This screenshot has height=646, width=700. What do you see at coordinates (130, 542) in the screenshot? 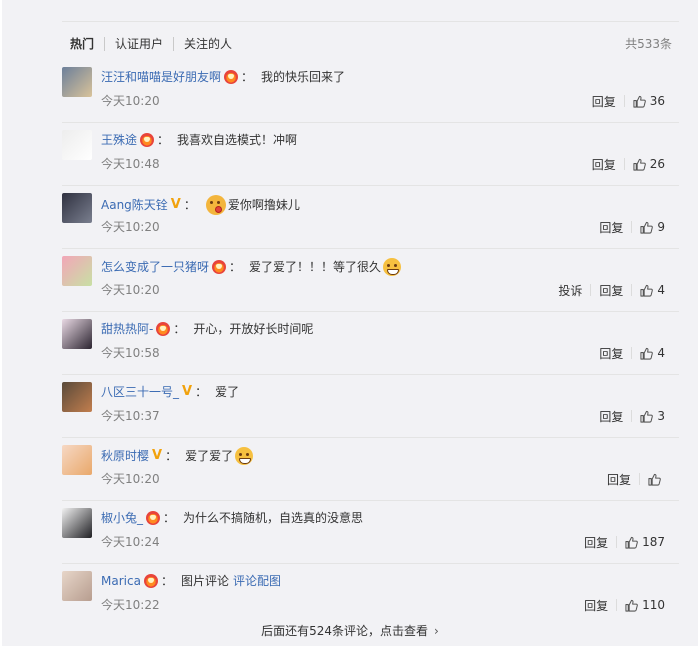
I see `comment-time: 今天10:24` at bounding box center [130, 542].